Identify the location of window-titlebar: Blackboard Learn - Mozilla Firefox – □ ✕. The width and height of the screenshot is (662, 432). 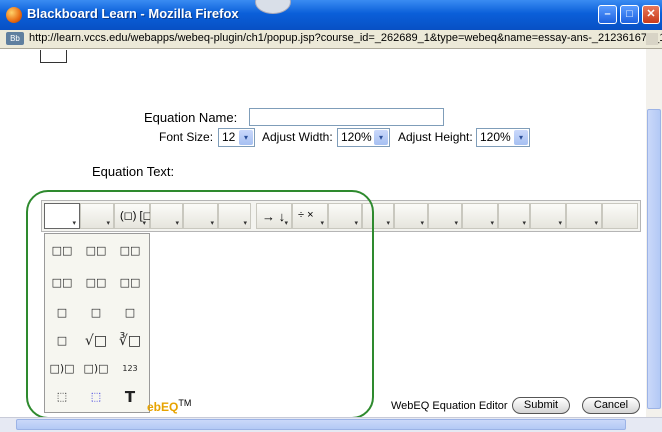
(331, 15).